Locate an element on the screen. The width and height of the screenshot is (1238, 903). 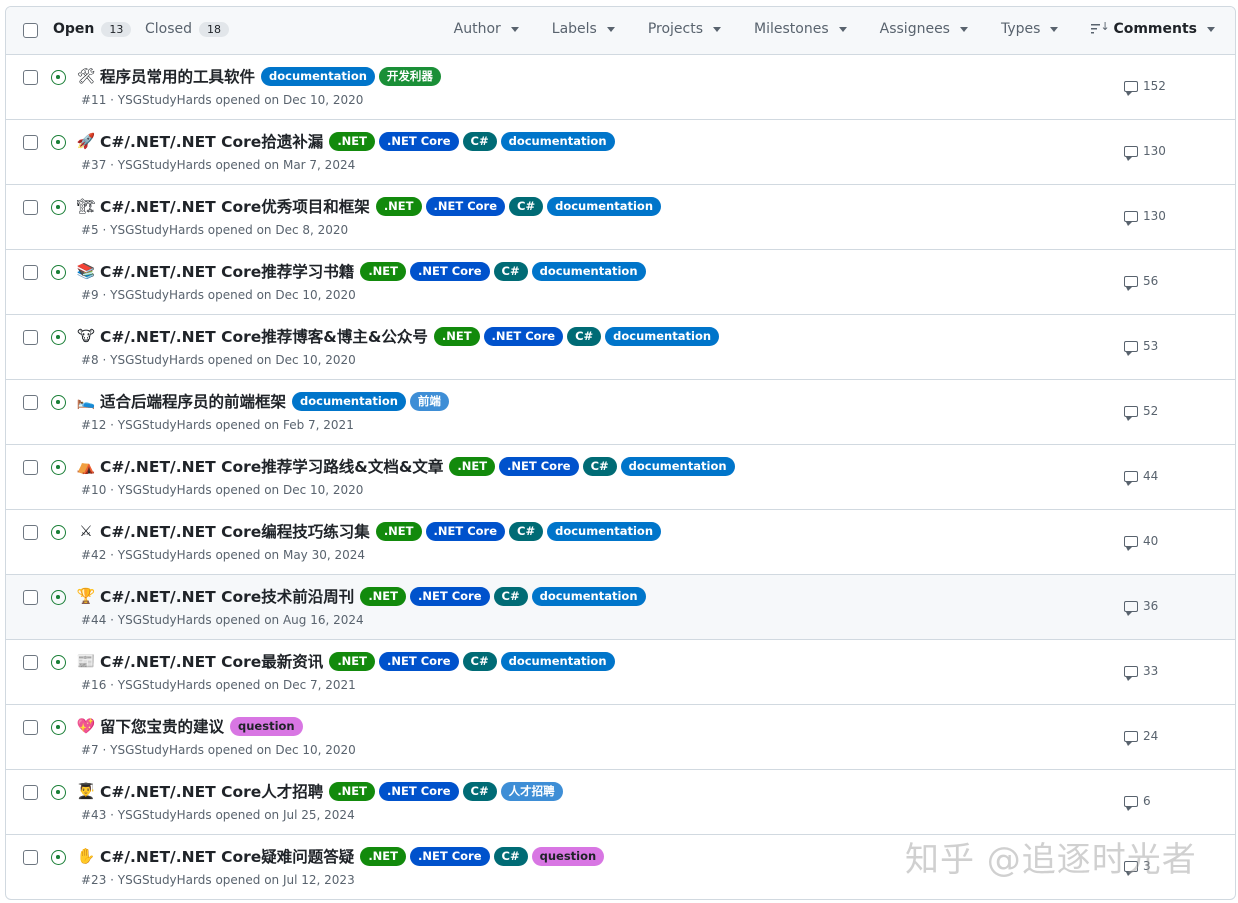
assignees-filter: Assignees is located at coordinates (924, 29).